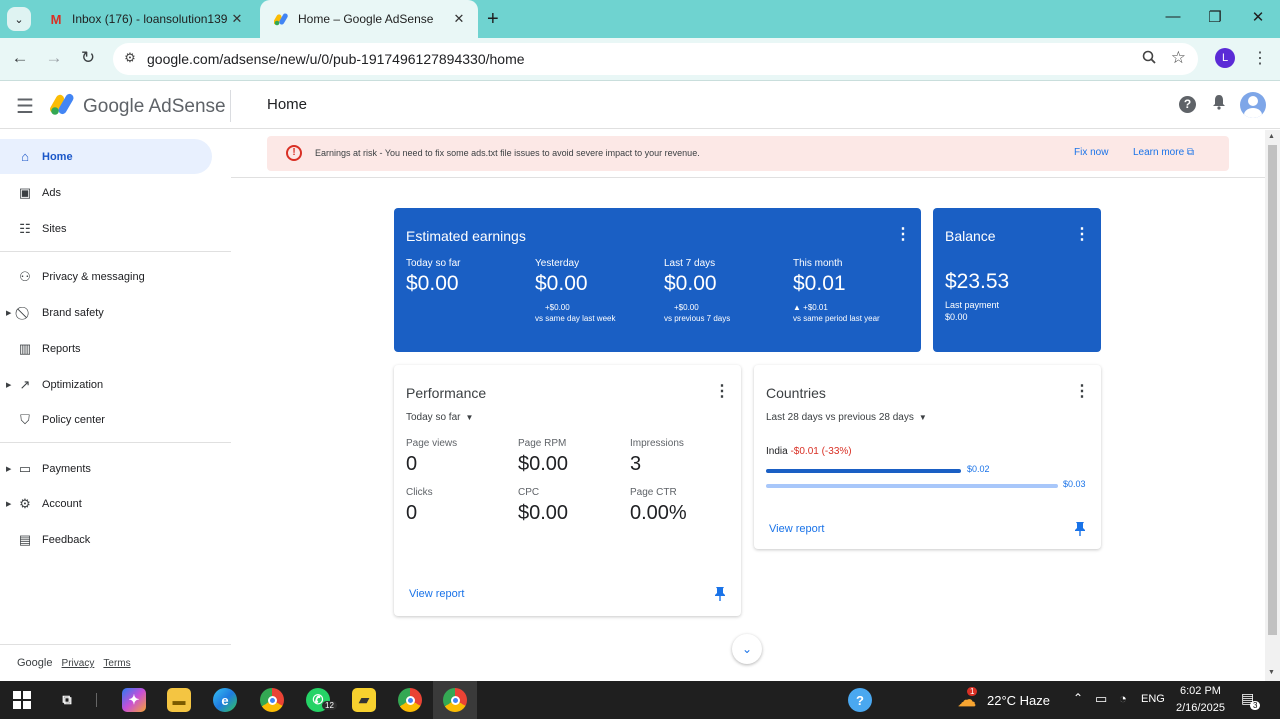  I want to click on learn-more-link: Learn more ⧉, so click(1163, 152).